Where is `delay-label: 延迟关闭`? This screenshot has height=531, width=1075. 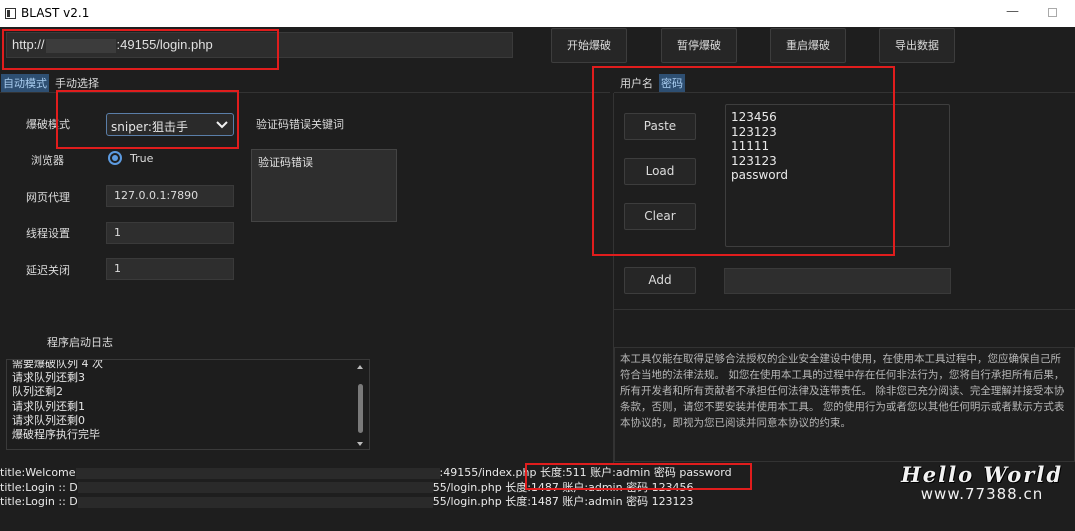
delay-label: 延迟关闭 is located at coordinates (48, 270).